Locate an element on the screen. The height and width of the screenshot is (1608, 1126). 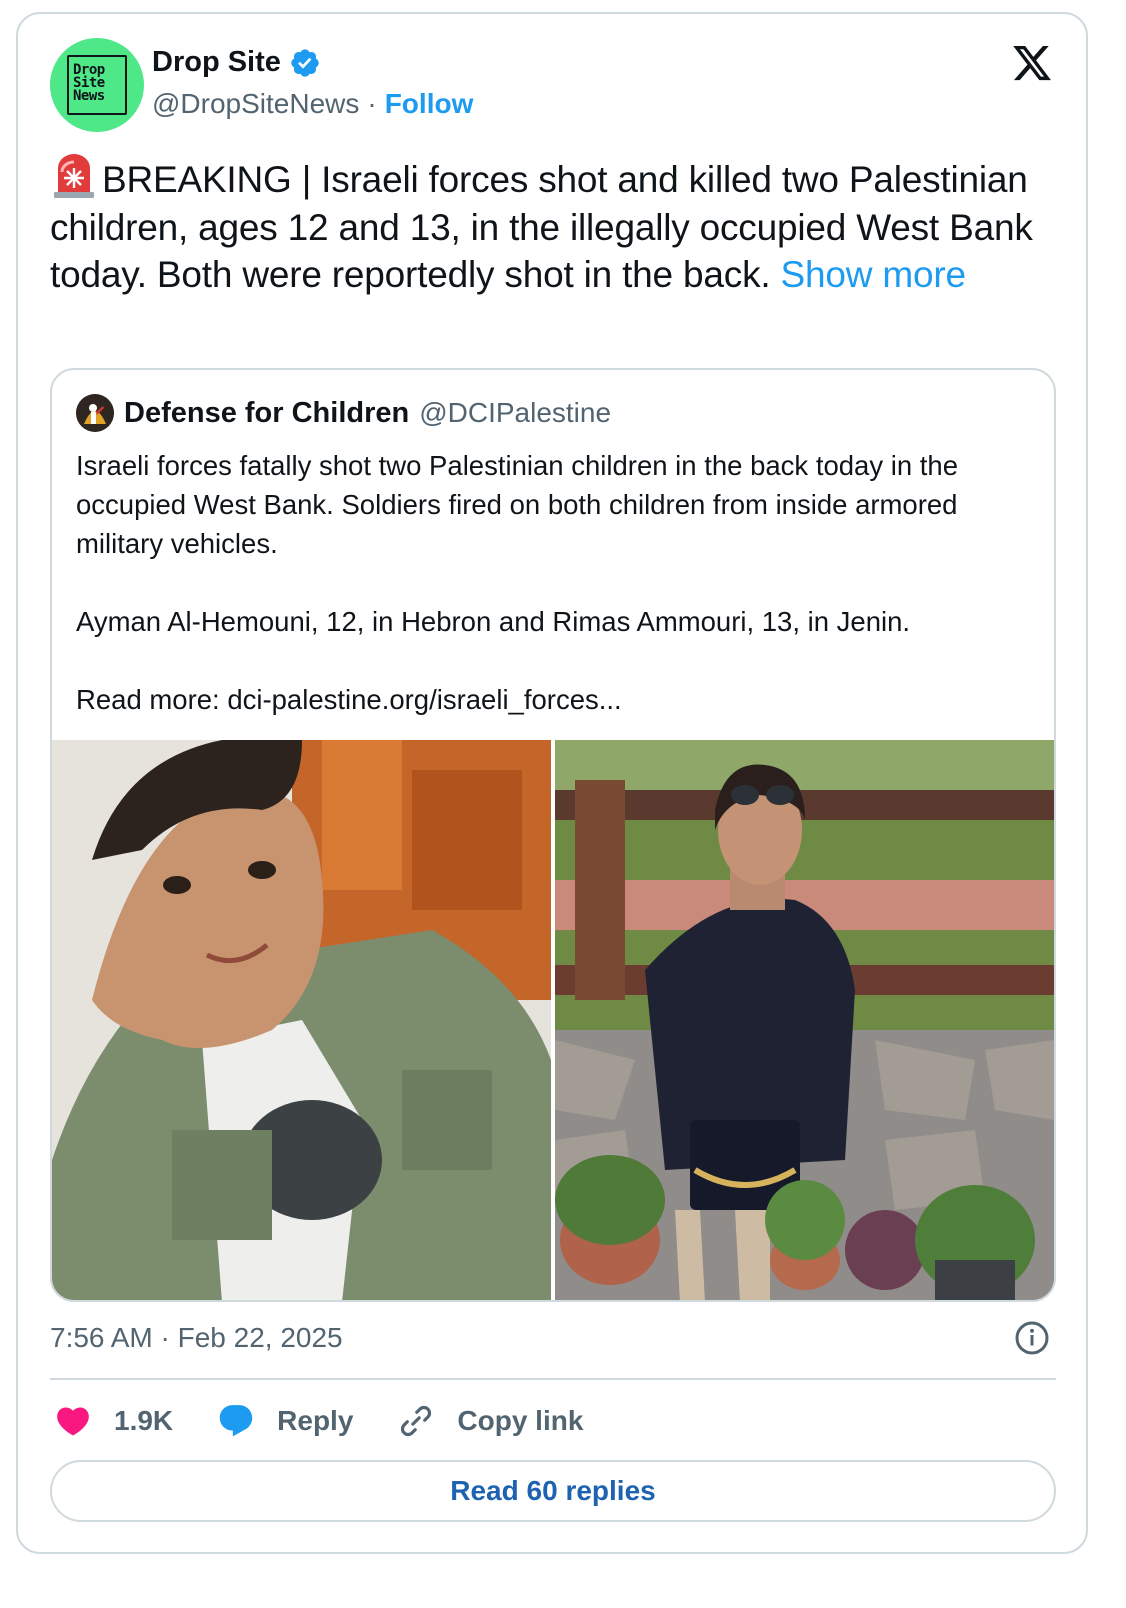
author-display-name: Drop Site is located at coordinates (216, 62).